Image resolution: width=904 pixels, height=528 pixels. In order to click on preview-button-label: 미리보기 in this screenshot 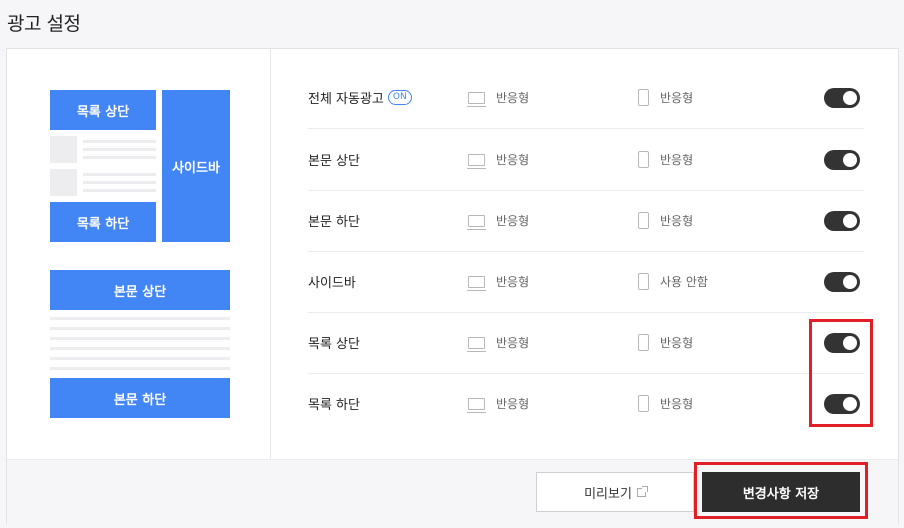, I will do `click(608, 494)`.